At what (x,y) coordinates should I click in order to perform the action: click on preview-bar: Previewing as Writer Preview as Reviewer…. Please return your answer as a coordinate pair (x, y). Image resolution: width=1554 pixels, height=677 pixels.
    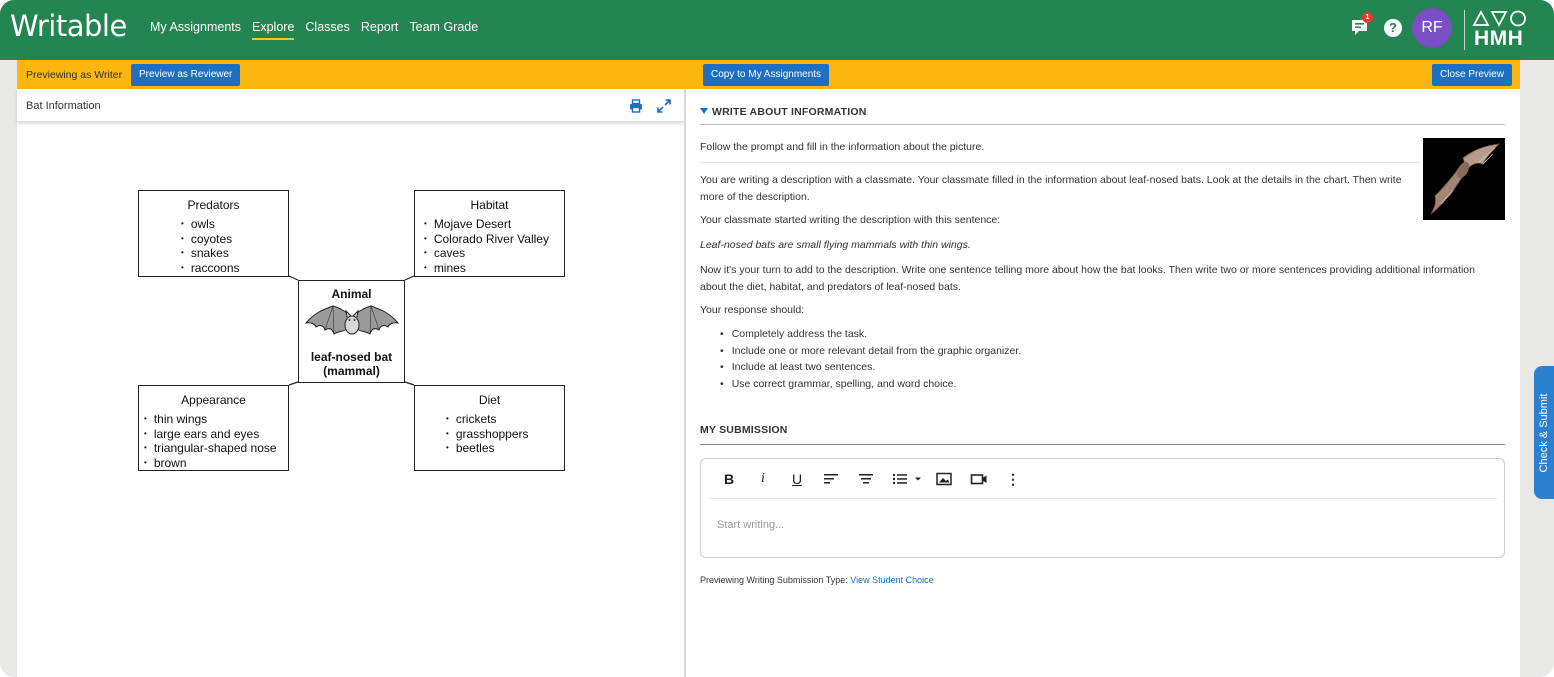
    Looking at the image, I should click on (768, 74).